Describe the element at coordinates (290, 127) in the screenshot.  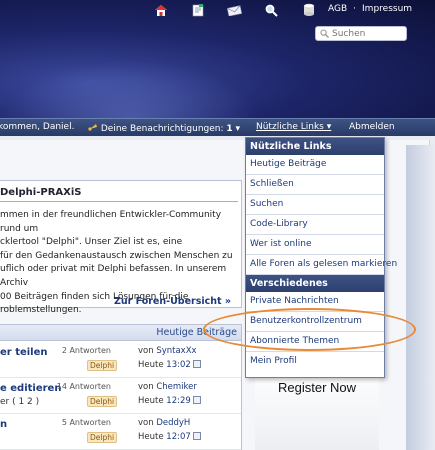
I see `useful-links-label: Nützliche Links` at that location.